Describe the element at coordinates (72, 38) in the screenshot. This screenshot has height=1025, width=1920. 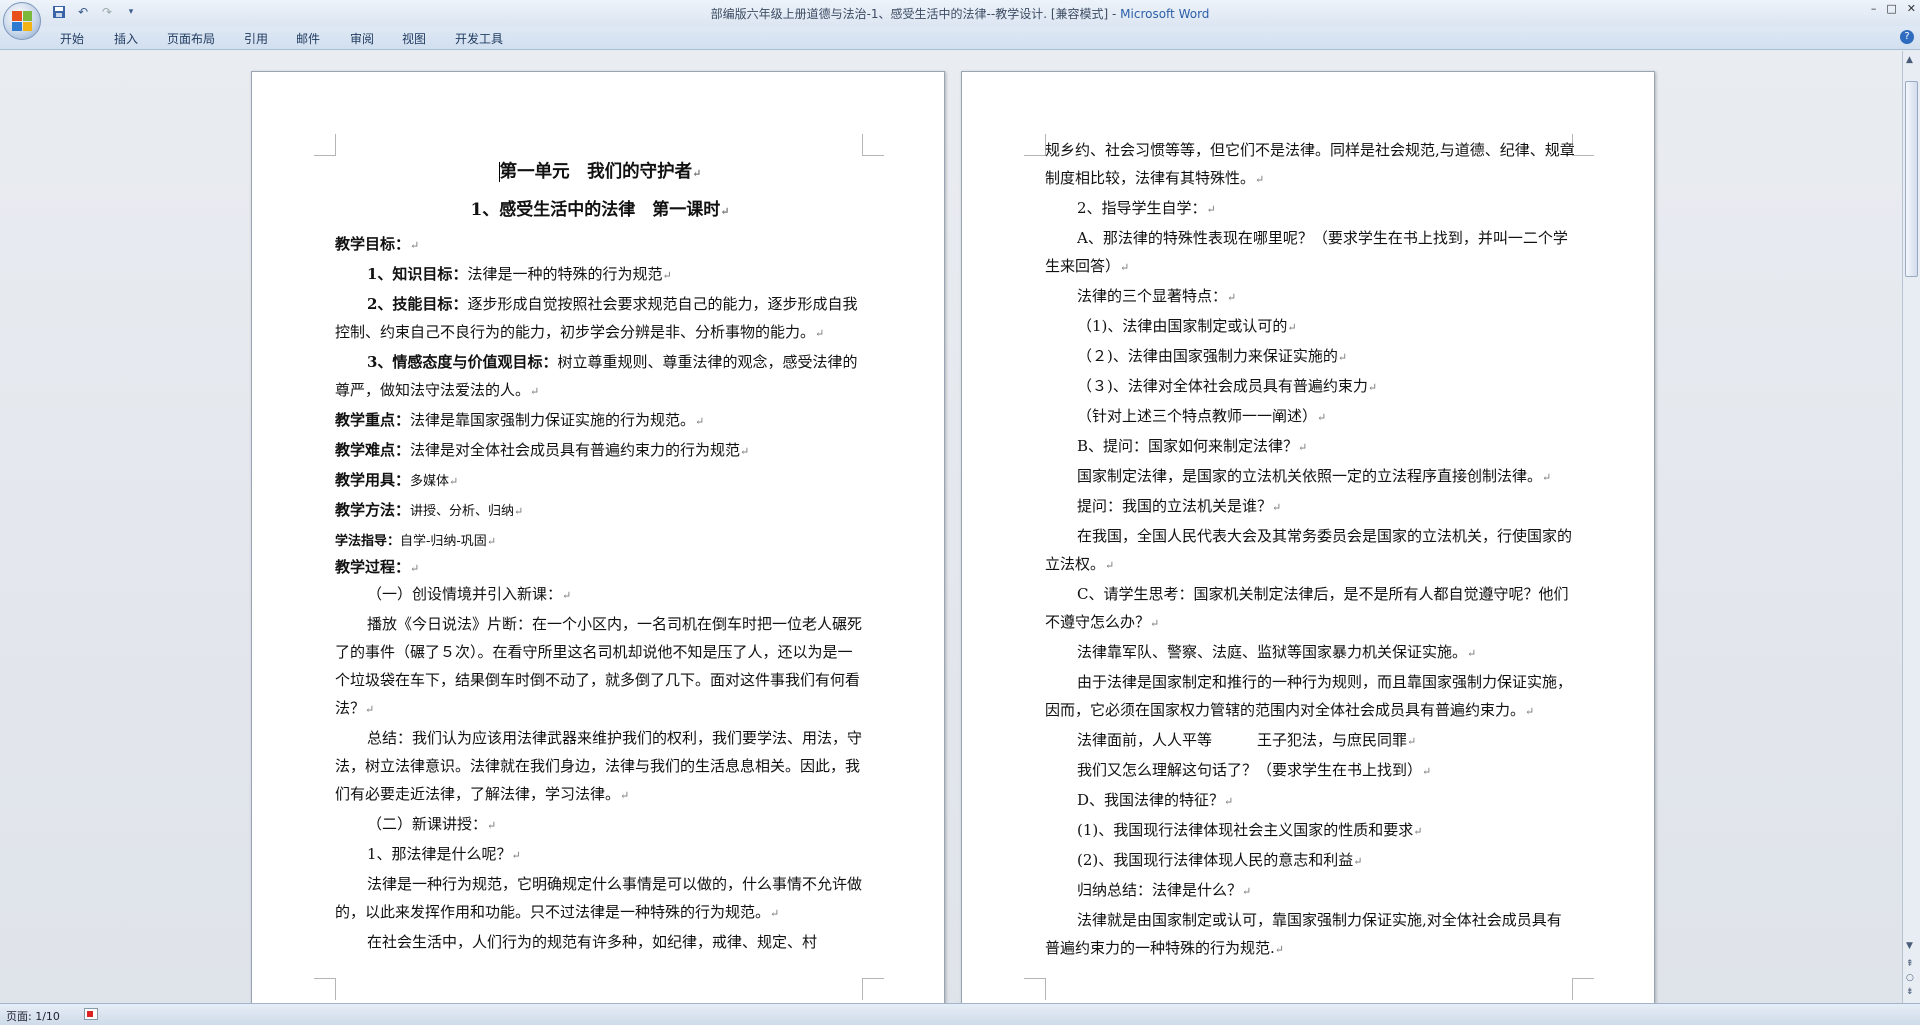
I see `tab-home: 开始` at that location.